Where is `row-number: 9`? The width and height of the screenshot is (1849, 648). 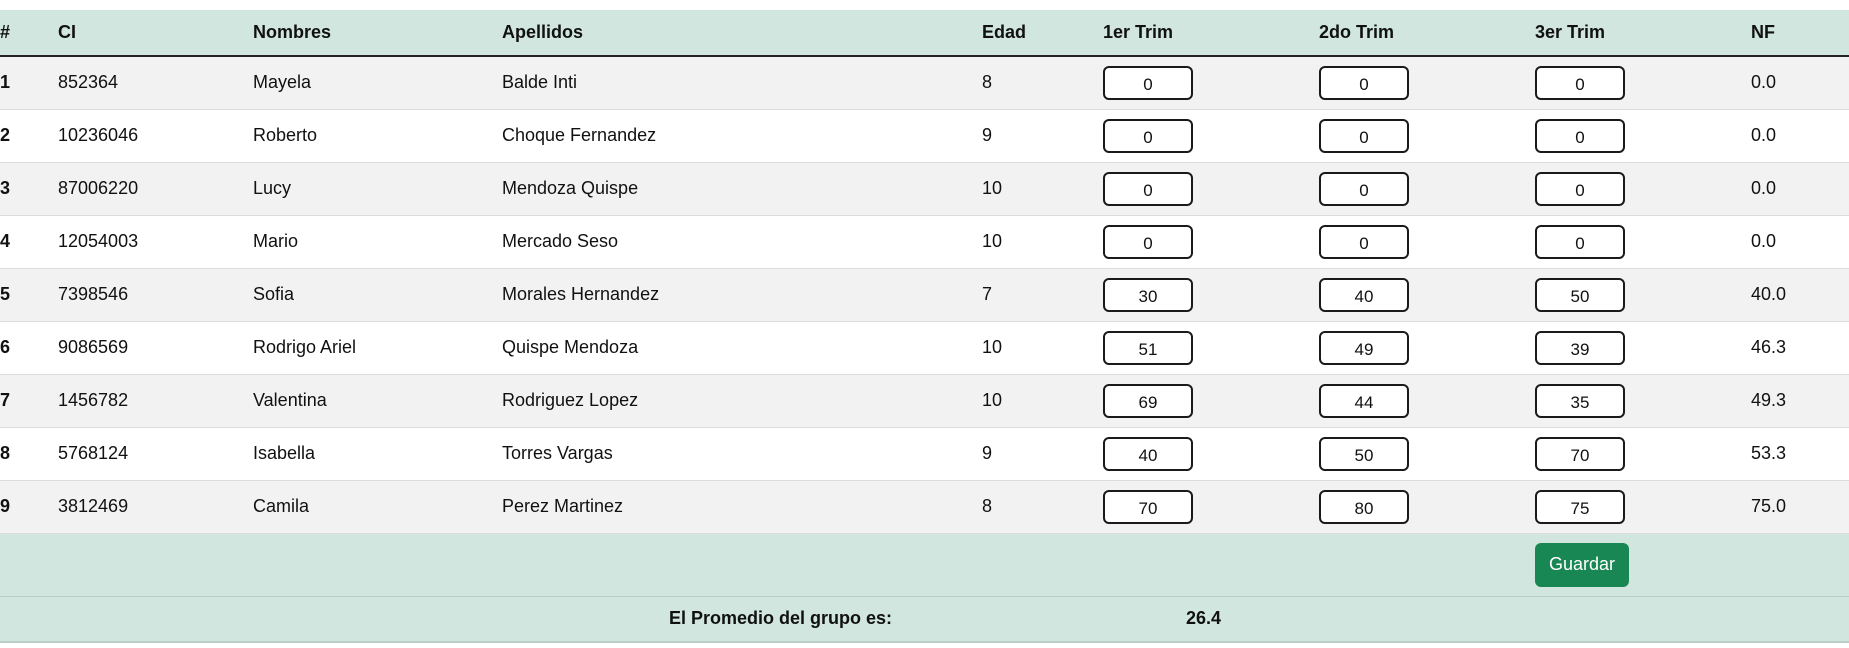
row-number: 9 is located at coordinates (5, 506).